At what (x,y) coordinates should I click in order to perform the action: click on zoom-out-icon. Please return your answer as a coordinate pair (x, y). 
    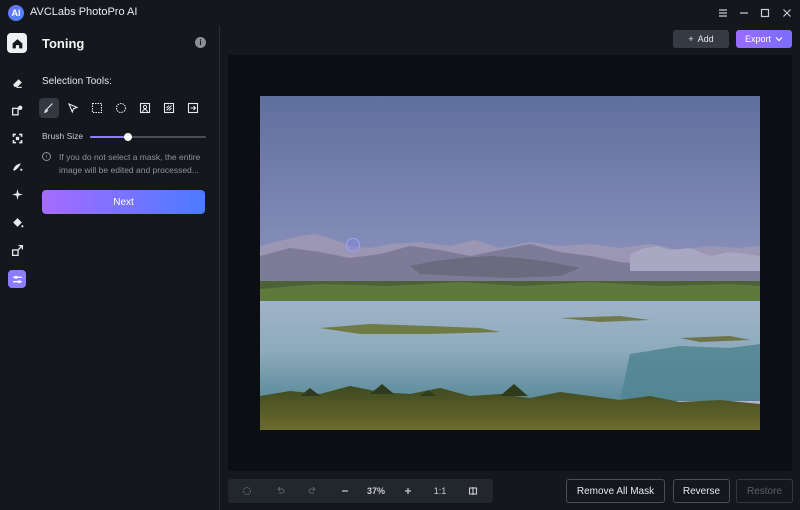
    Looking at the image, I should click on (345, 491).